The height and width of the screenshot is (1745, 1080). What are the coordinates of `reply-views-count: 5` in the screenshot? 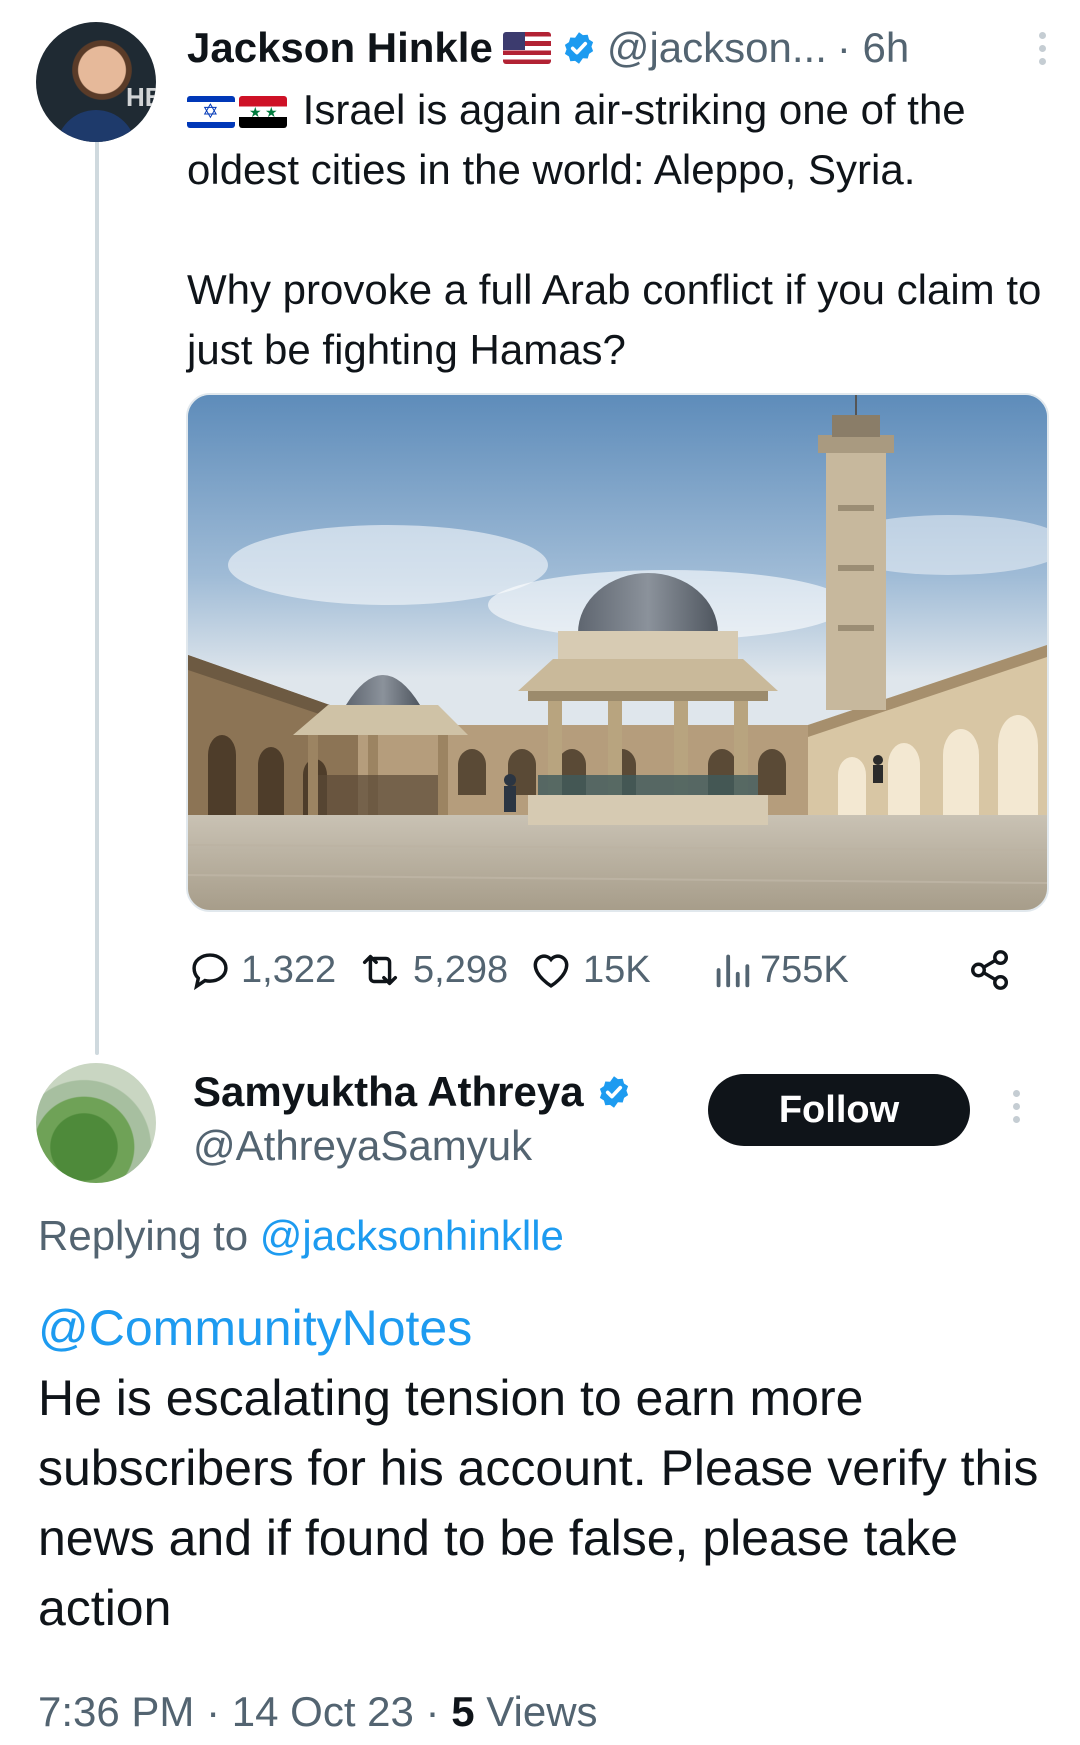 It's located at (463, 1711).